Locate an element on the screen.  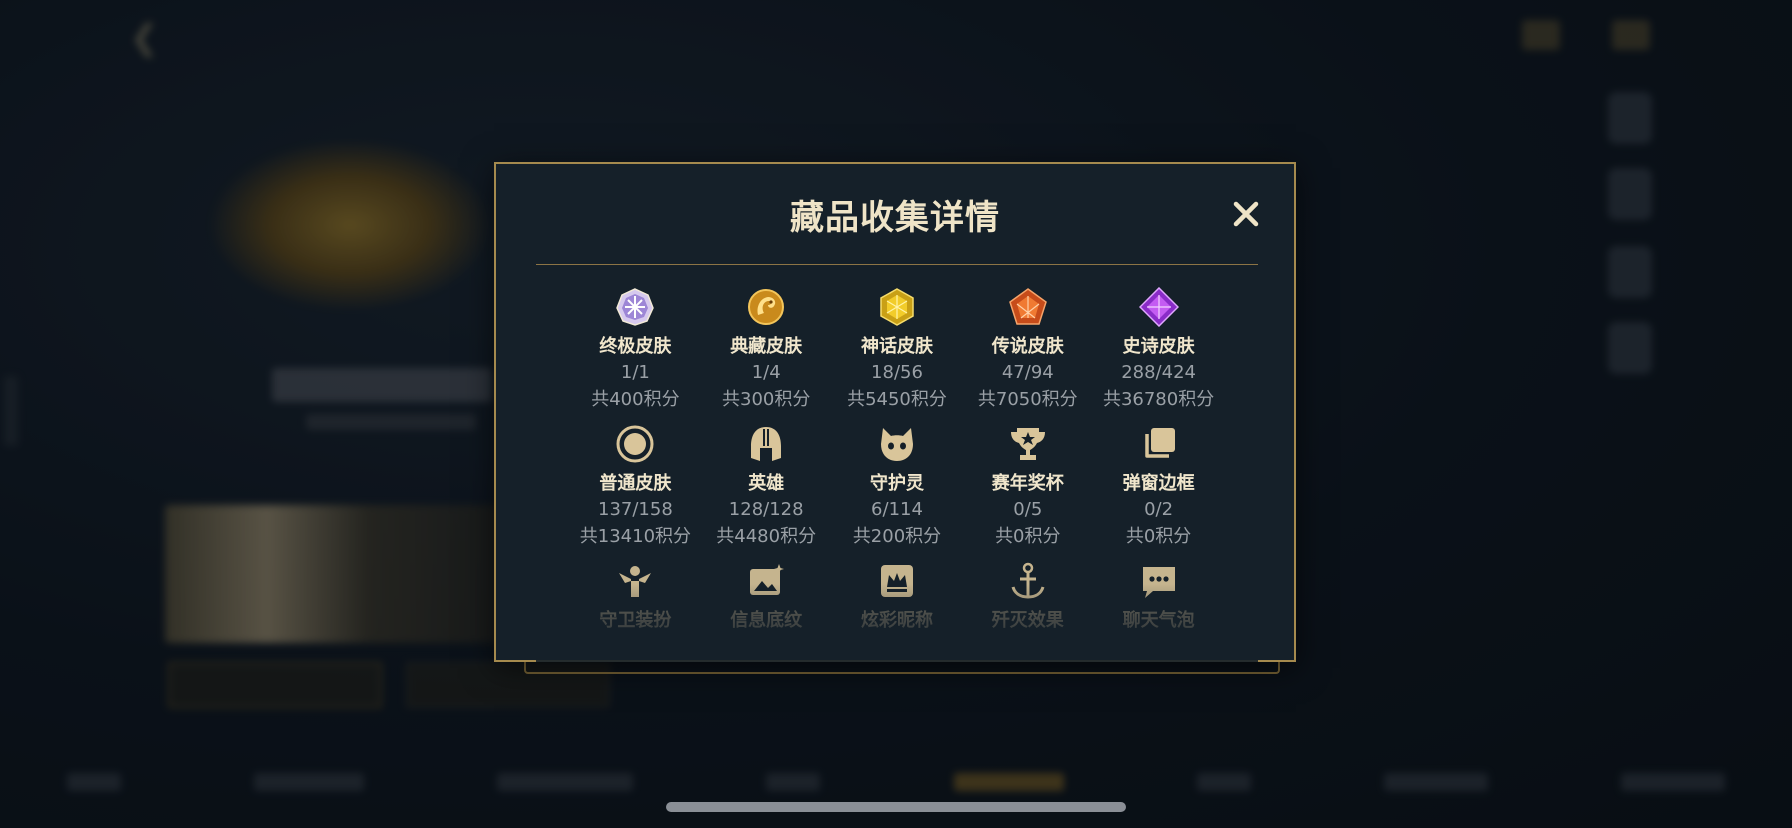
collection-item-guardian-spirit: 守护灵 6/114 共200积分 is located at coordinates (897, 485).